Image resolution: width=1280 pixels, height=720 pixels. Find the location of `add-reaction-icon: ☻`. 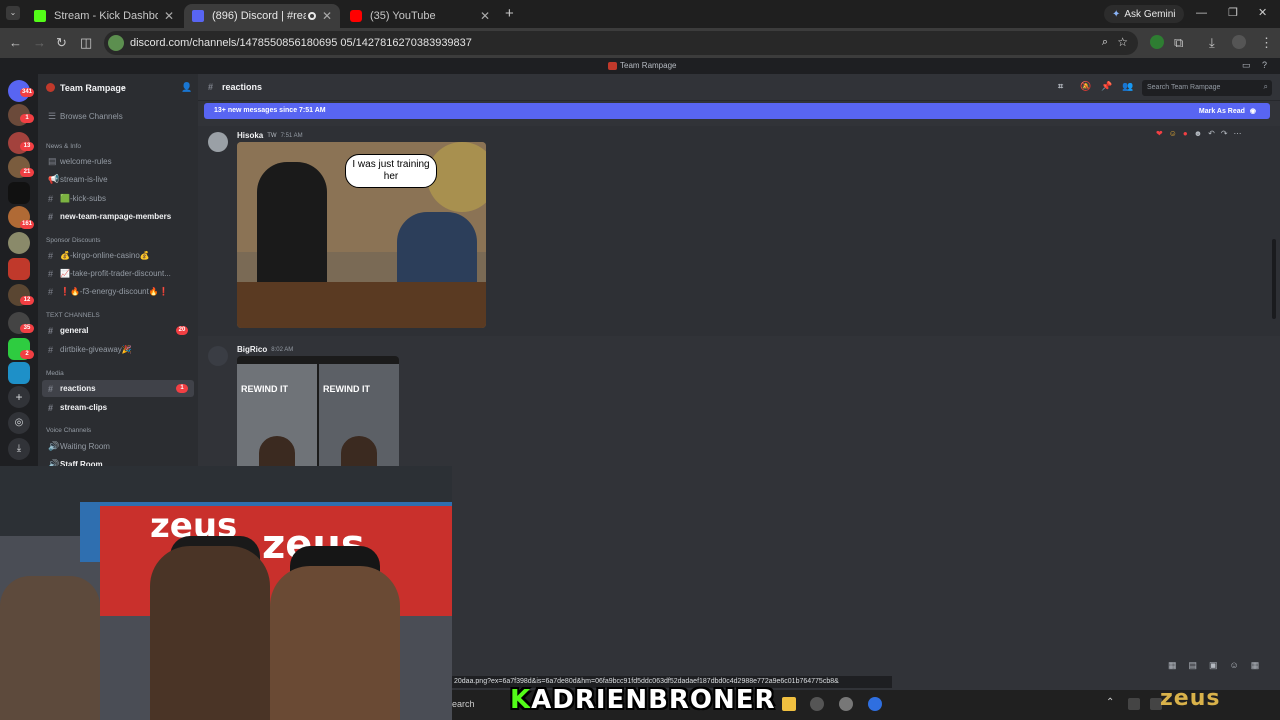

add-reaction-icon: ☻ is located at coordinates (1198, 133).